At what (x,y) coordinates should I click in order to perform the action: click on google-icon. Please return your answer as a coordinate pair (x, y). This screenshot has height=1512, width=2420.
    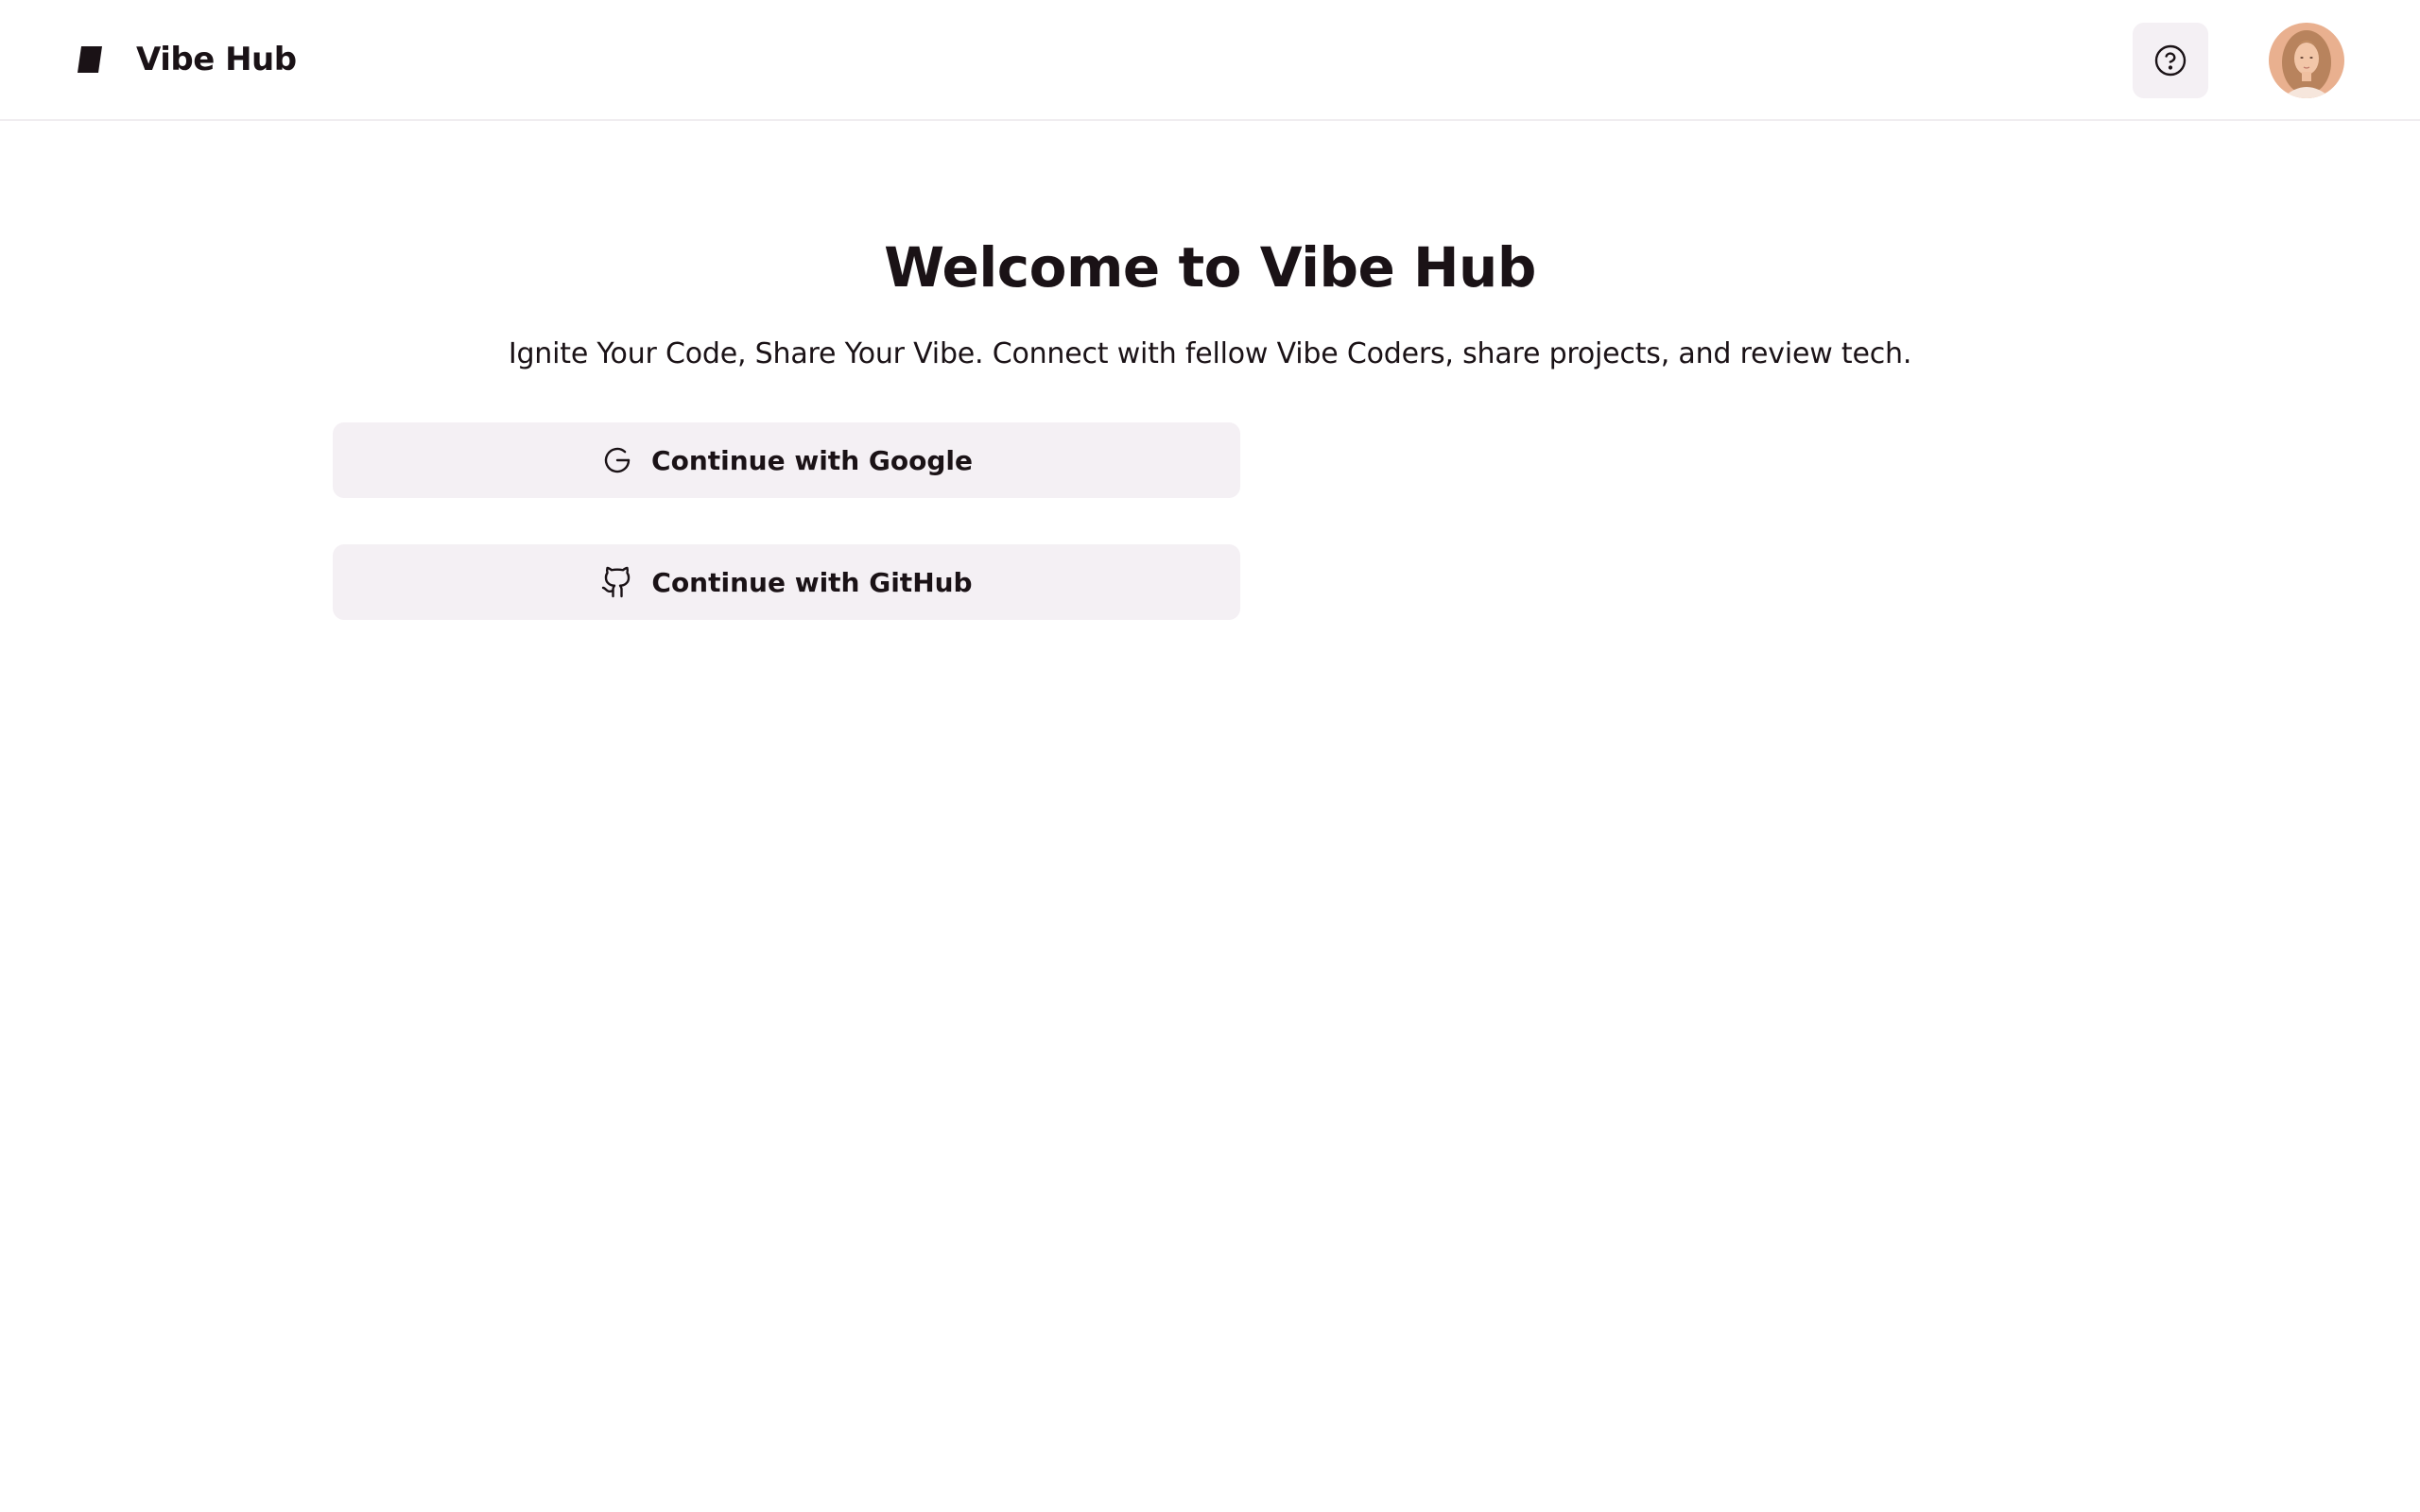
    Looking at the image, I should click on (617, 460).